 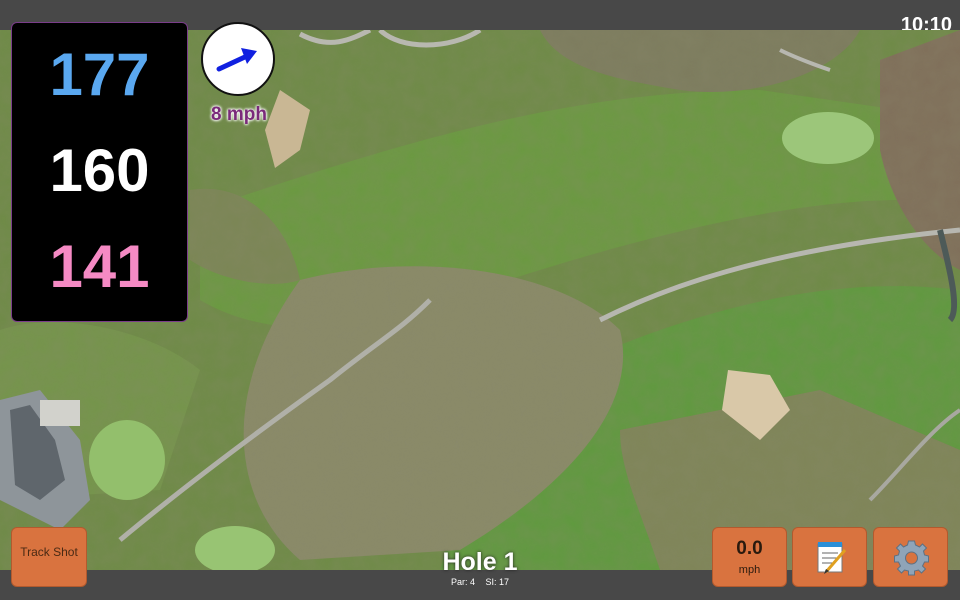 I want to click on settings-button, so click(x=910, y=557).